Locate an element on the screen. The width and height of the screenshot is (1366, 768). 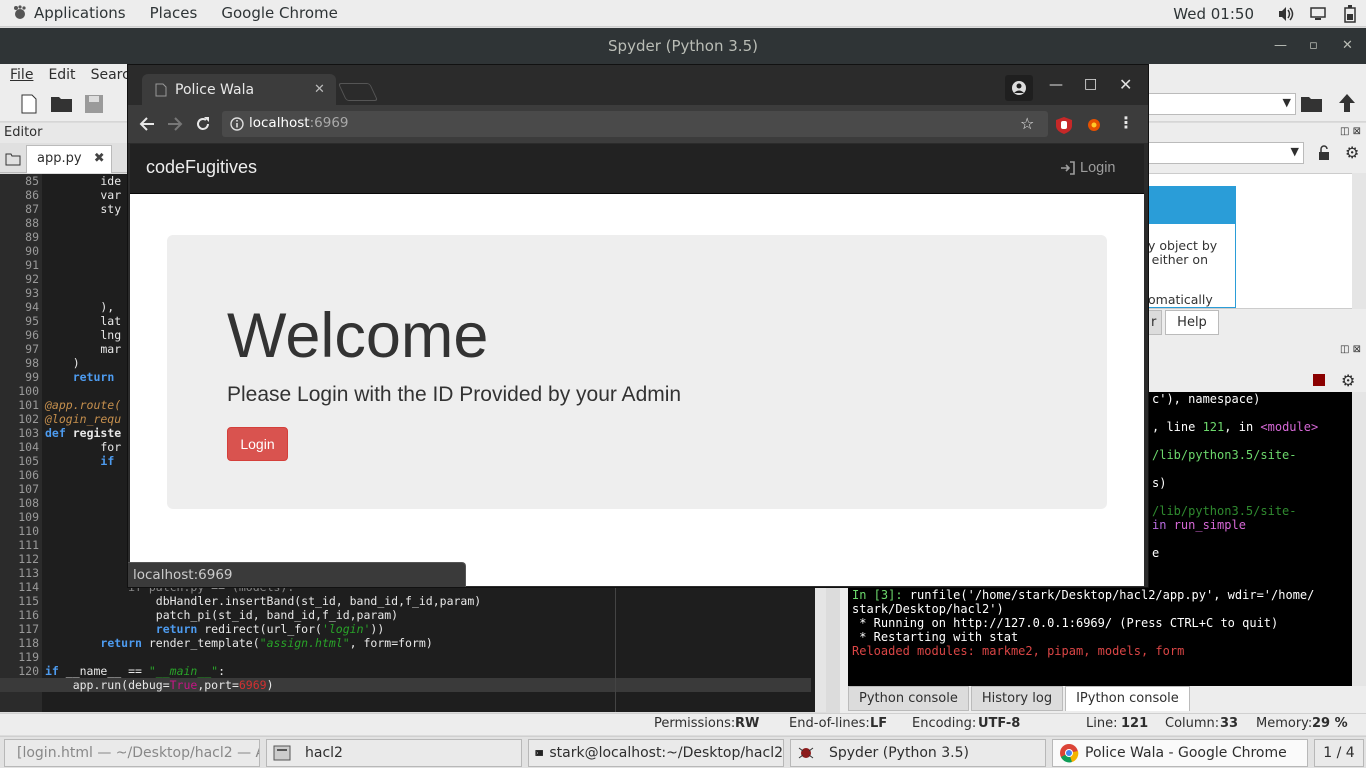
help-text-3: omatically is located at coordinates (1180, 299).